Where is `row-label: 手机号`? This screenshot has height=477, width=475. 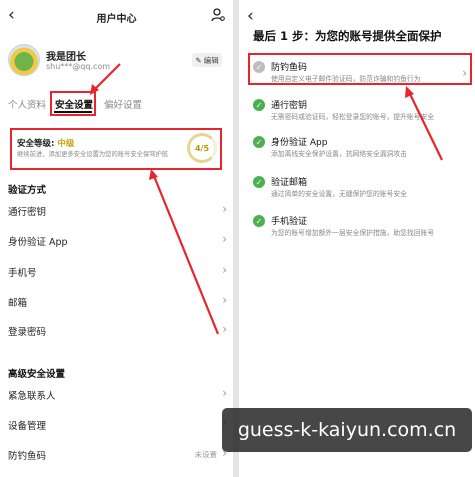
row-label: 手机号 is located at coordinates (22, 273).